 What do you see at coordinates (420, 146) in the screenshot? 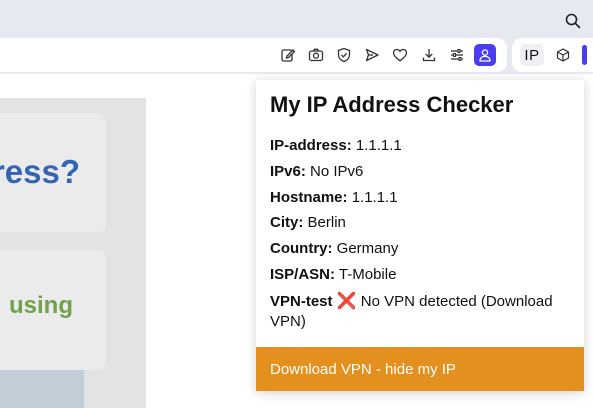
I see `ip-address-row: IP-address: 1.1.1.1` at bounding box center [420, 146].